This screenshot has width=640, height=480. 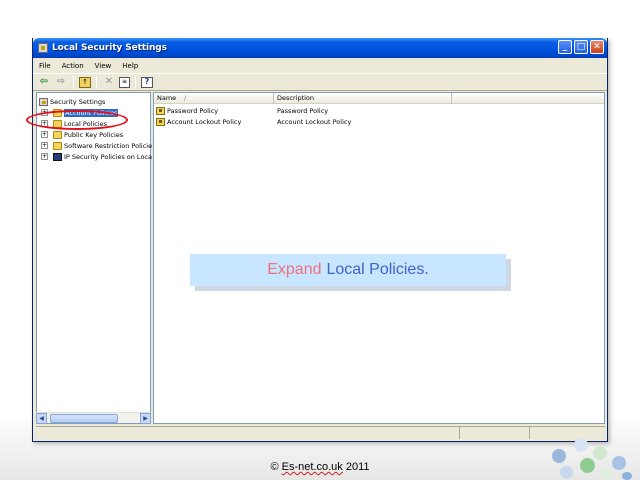 What do you see at coordinates (167, 98) in the screenshot?
I see `column-header-name-label: Name` at bounding box center [167, 98].